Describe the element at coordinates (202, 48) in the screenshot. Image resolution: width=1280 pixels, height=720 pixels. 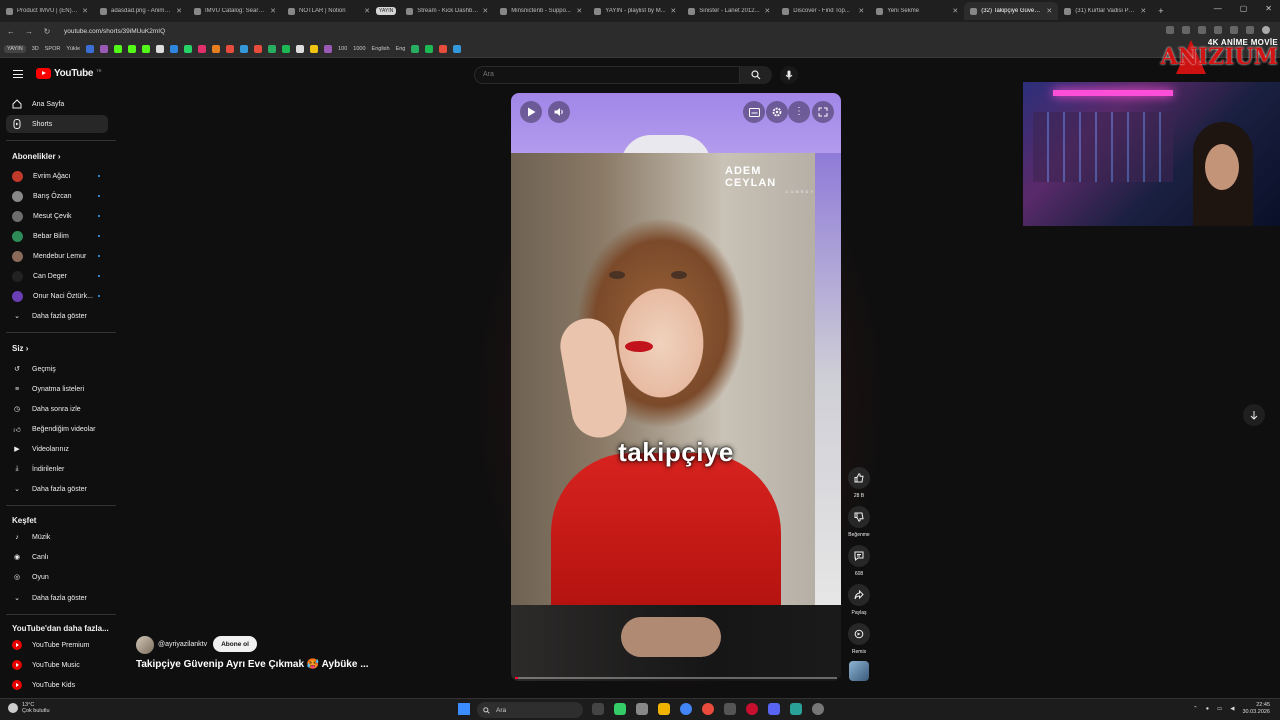
I see `instagram-icon` at that location.